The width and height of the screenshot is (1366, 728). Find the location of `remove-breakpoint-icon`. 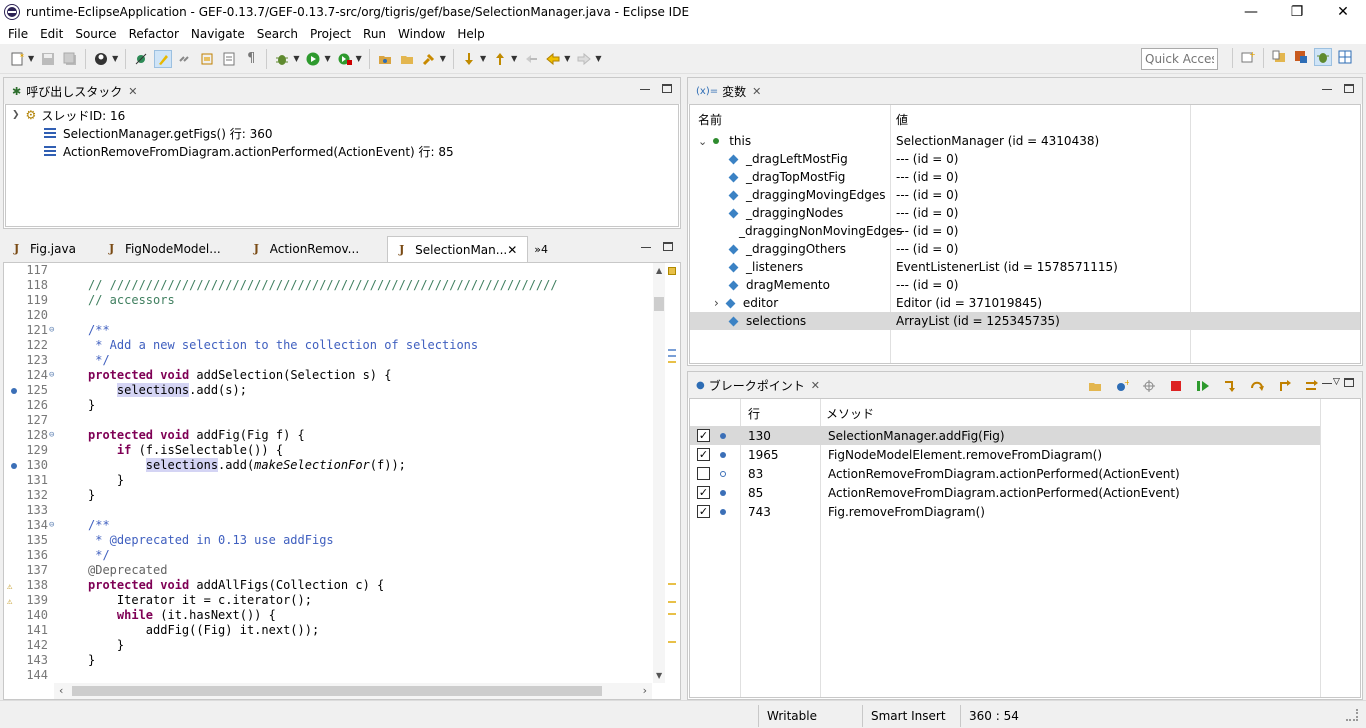

remove-breakpoint-icon is located at coordinates (1176, 386).